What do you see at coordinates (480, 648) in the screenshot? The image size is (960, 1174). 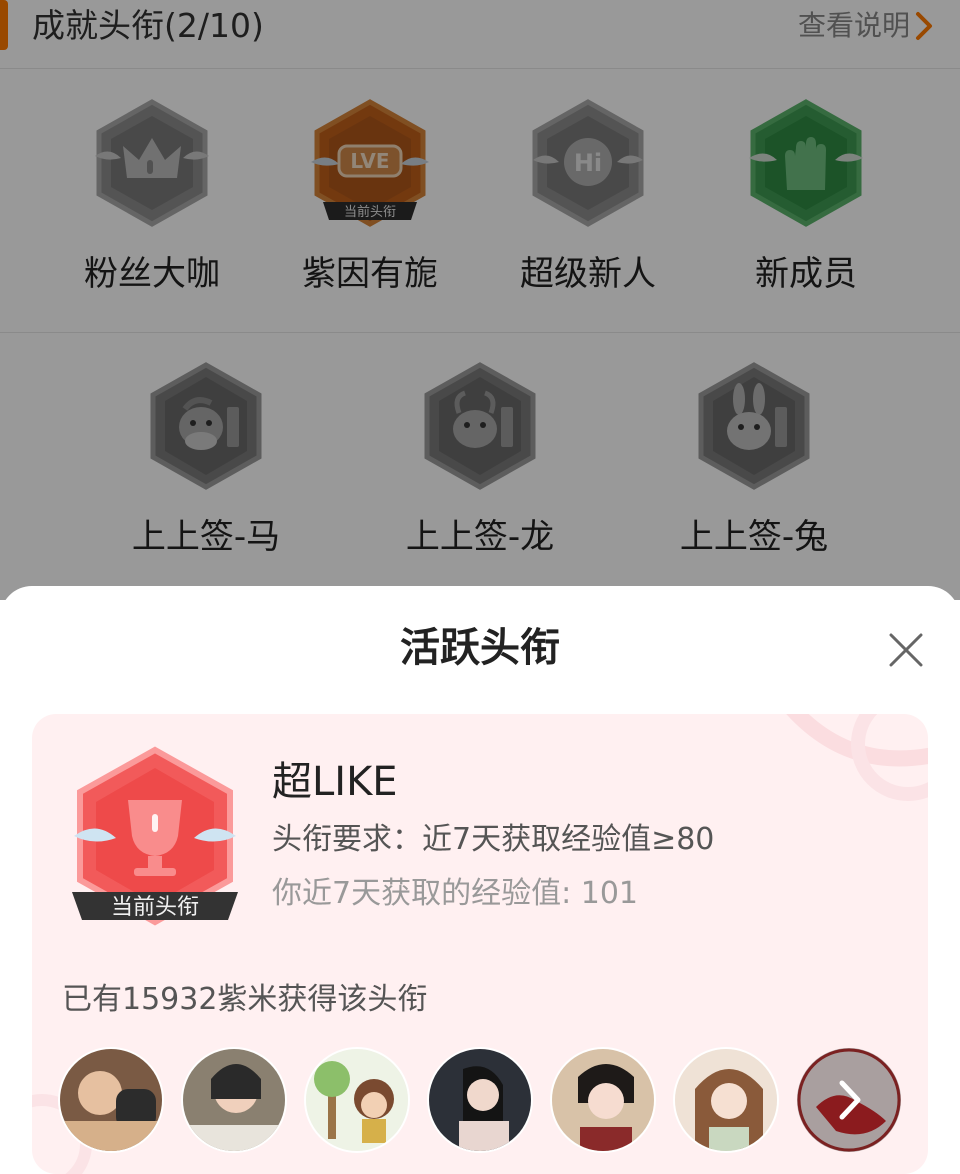 I see `sheet-title: 活跃头衔` at bounding box center [480, 648].